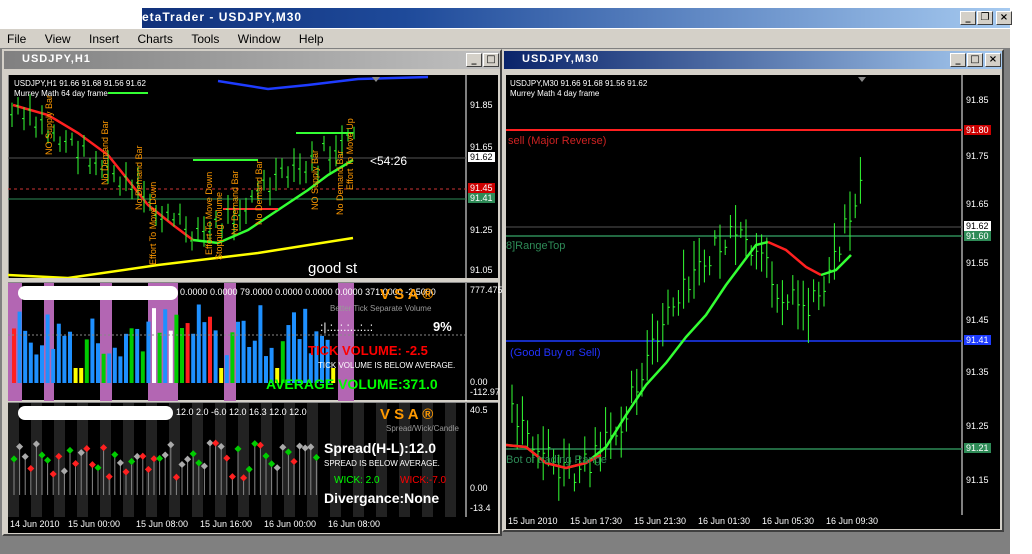  I want to click on app-title: etaTrader - USDJPY,M30, so click(222, 17).